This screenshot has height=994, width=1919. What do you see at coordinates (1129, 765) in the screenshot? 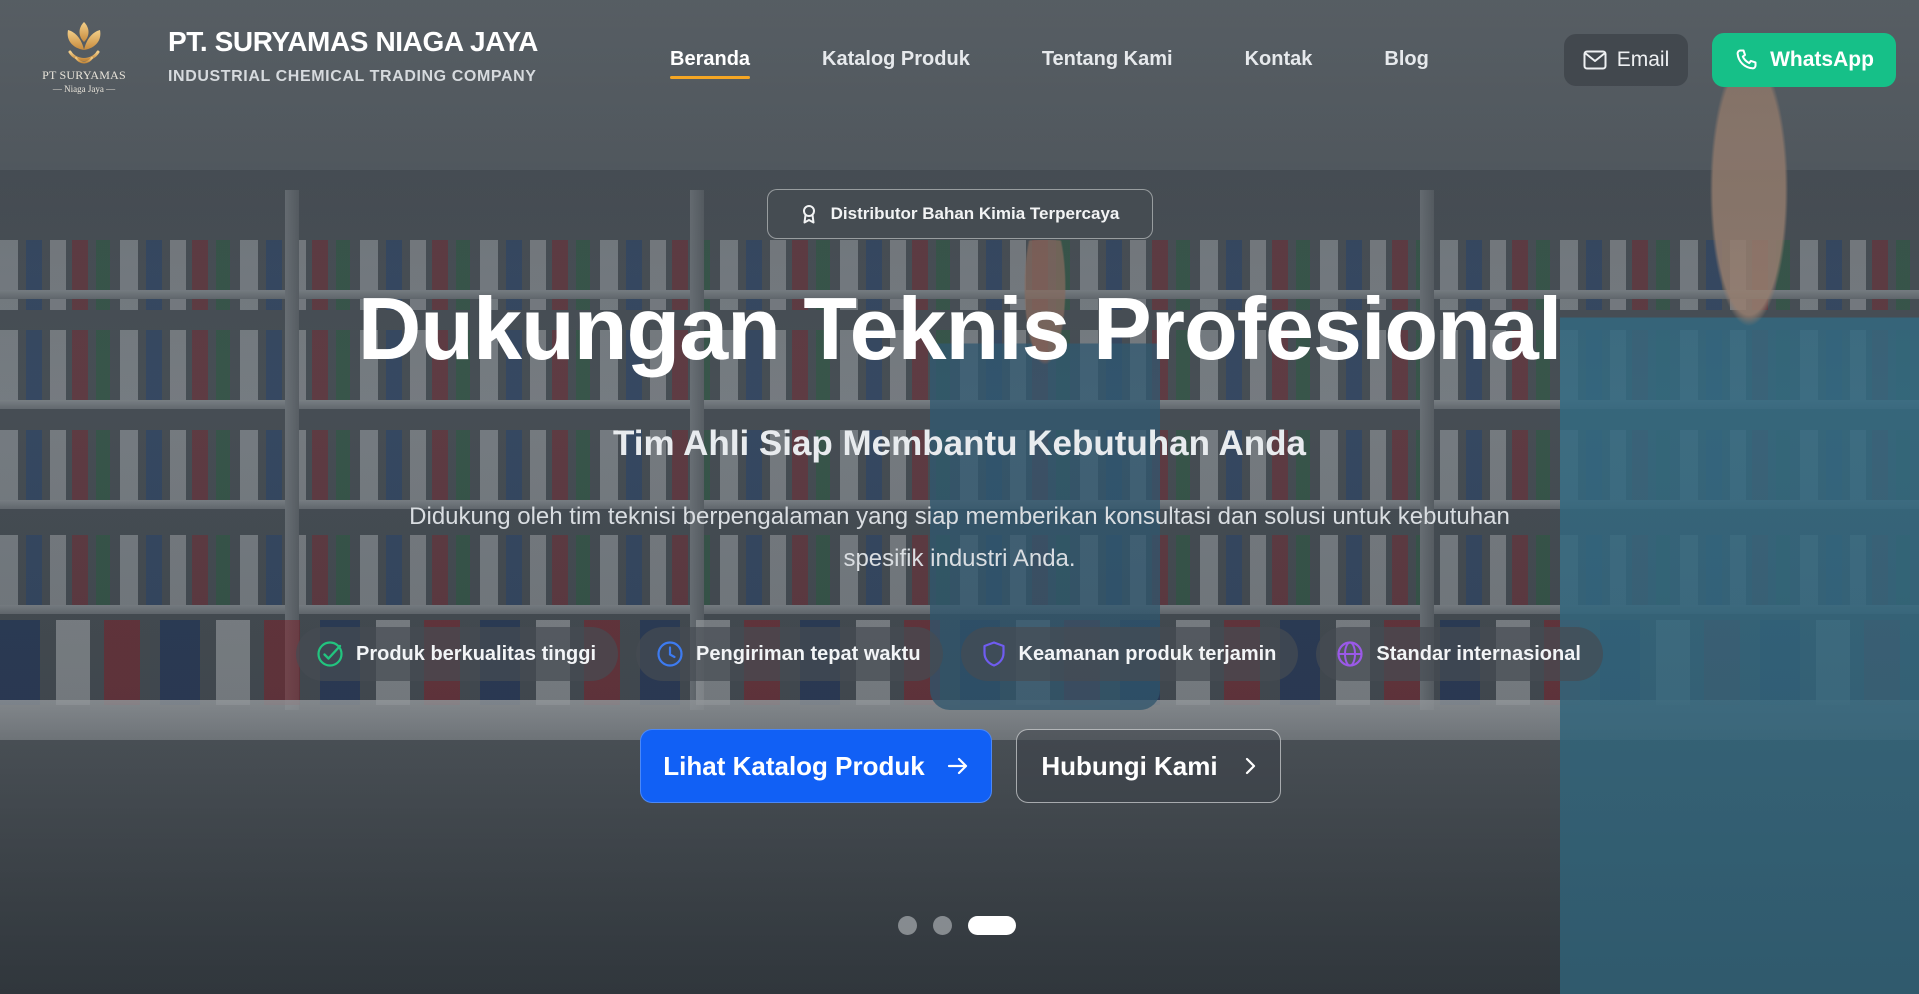
I see `contact-us-label: Hubungi Kami` at bounding box center [1129, 765].